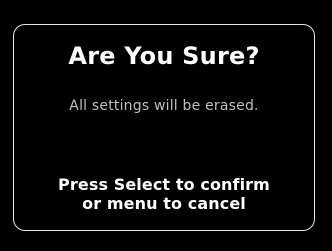  What do you see at coordinates (164, 204) in the screenshot?
I see `instruction-line-2: or menu to cancel` at bounding box center [164, 204].